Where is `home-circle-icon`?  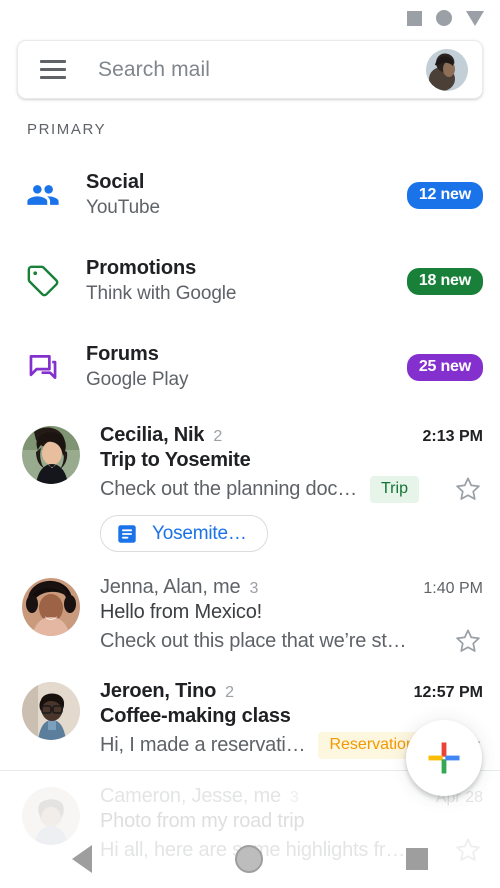 home-circle-icon is located at coordinates (248, 859).